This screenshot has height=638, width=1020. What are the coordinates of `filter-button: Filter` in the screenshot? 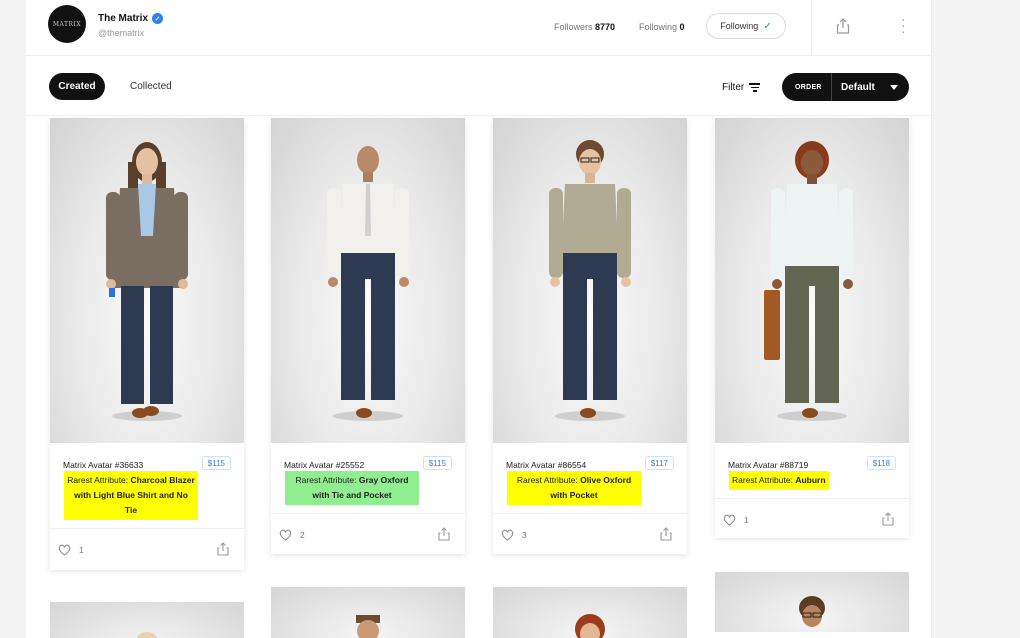 It's located at (741, 87).